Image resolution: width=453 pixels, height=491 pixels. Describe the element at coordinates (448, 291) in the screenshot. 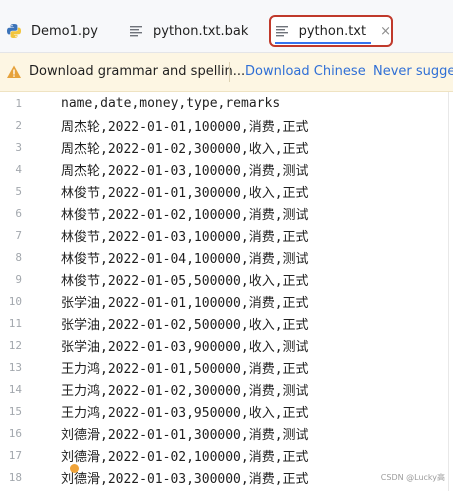

I see `right-margin-line` at that location.